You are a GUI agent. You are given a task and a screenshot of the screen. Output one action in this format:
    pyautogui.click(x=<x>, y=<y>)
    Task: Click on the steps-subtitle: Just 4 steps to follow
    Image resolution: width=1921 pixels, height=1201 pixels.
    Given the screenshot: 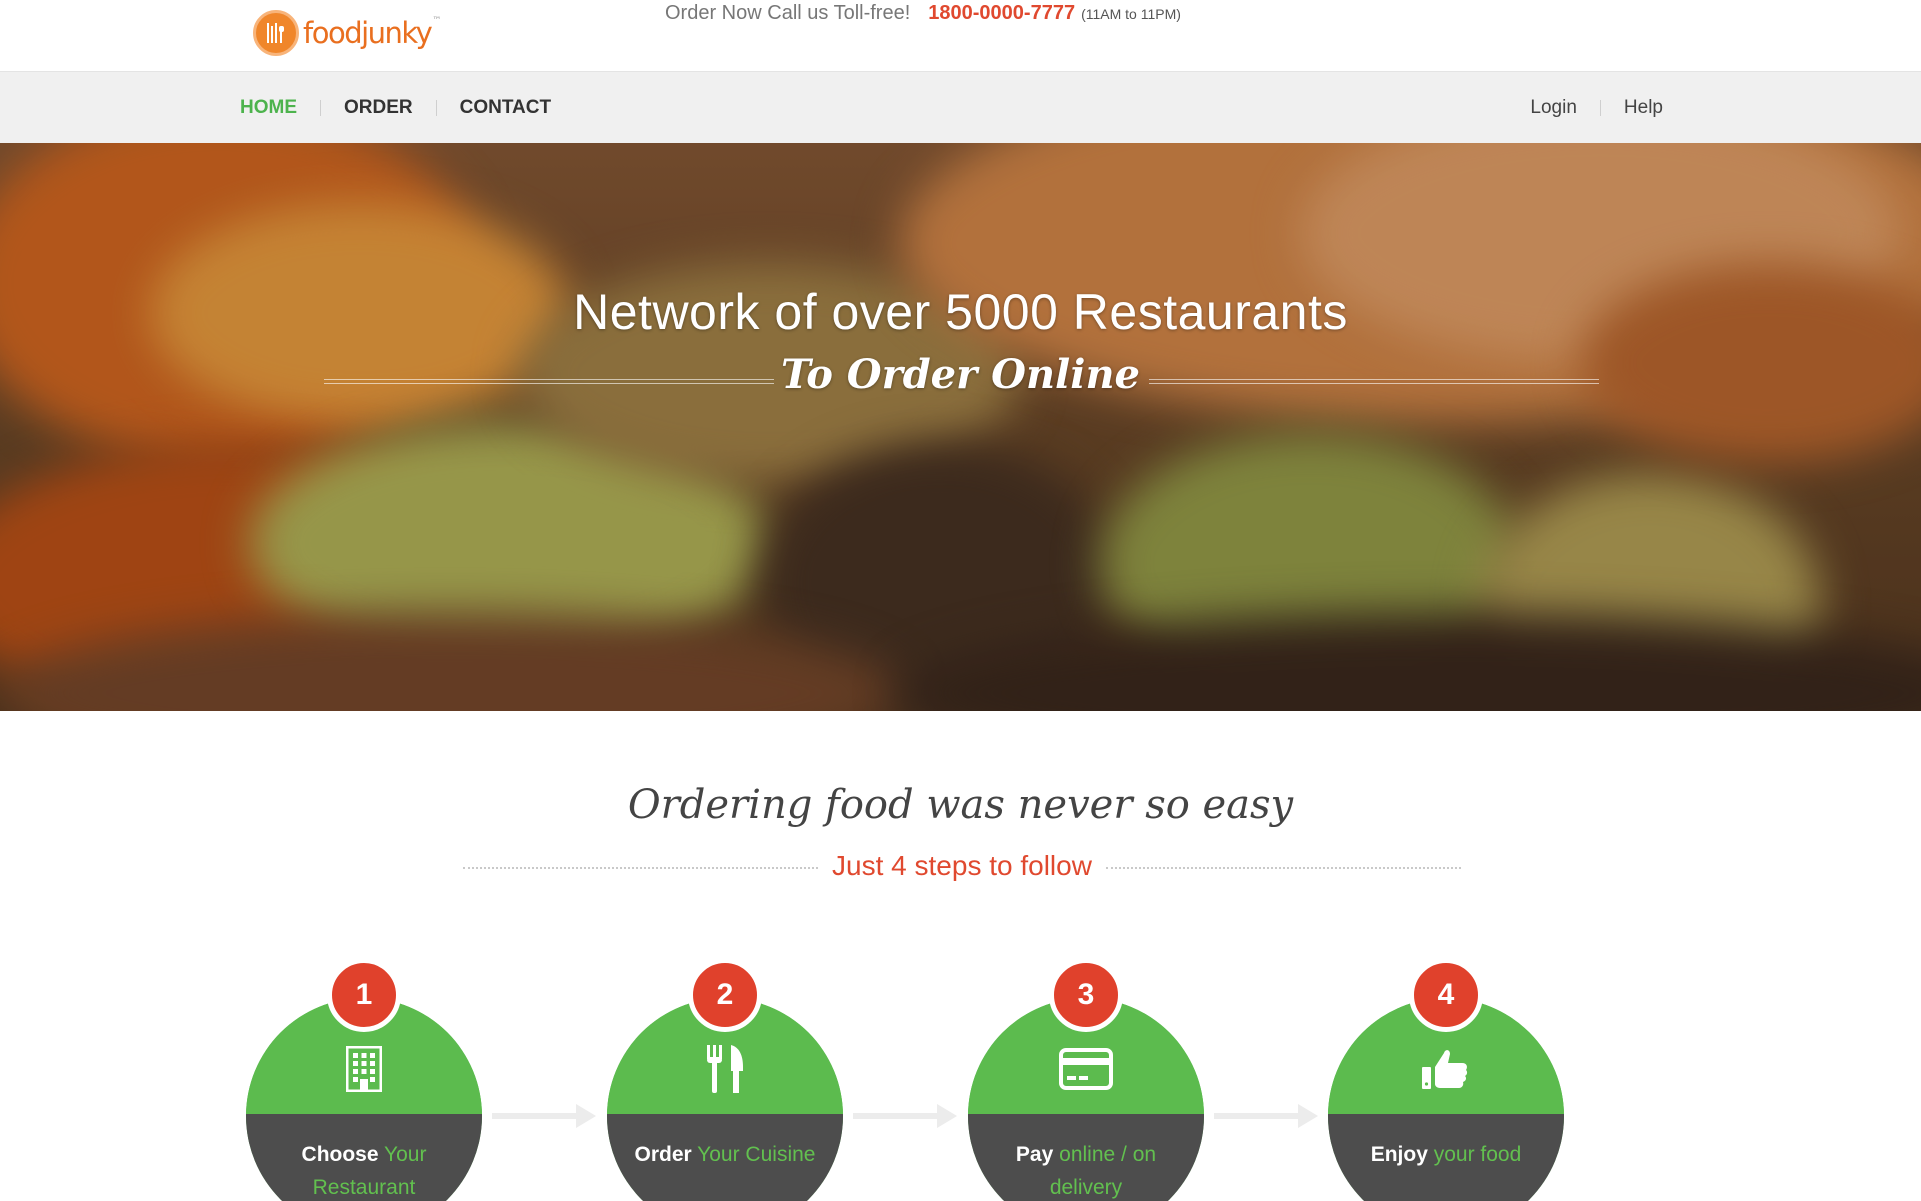 What is the action you would take?
    pyautogui.click(x=962, y=865)
    